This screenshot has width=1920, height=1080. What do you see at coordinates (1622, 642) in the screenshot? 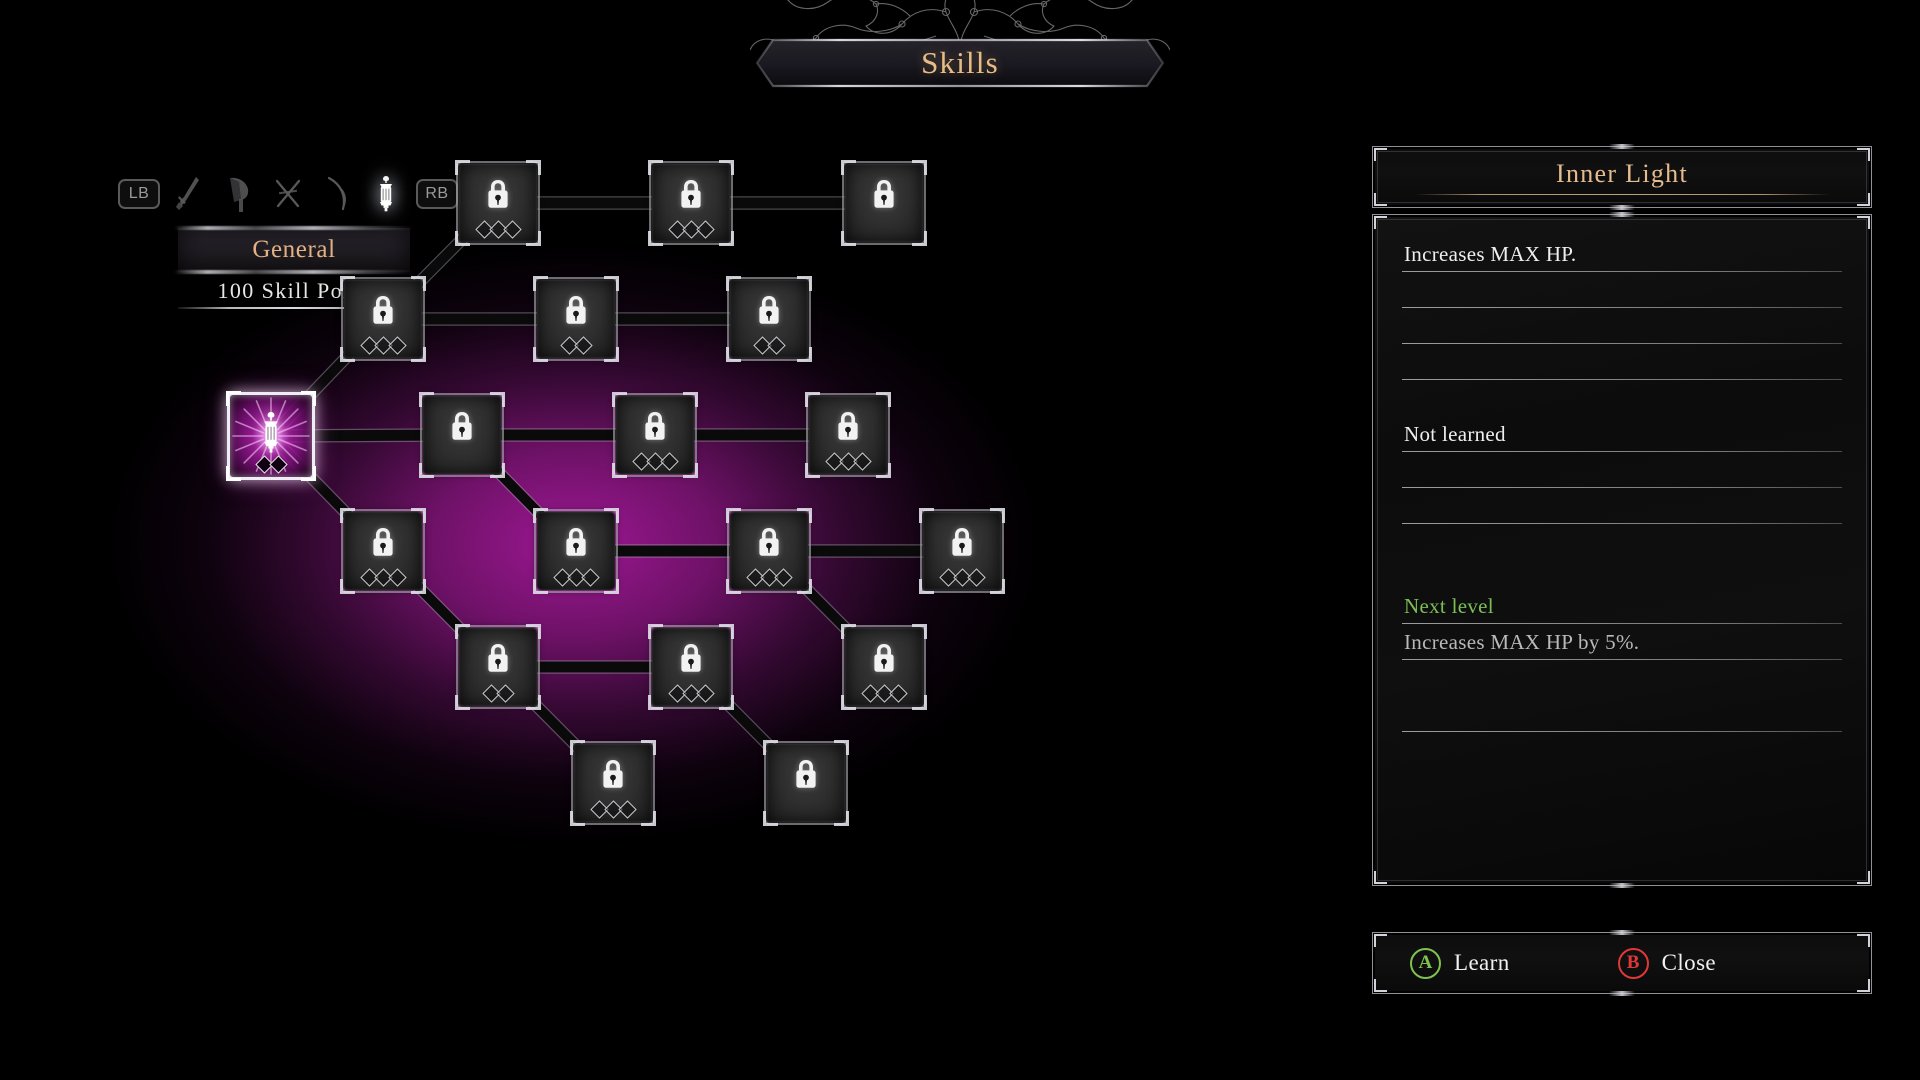
I see `next-level-effect-line: Increases MAX HP by 5%.` at bounding box center [1622, 642].